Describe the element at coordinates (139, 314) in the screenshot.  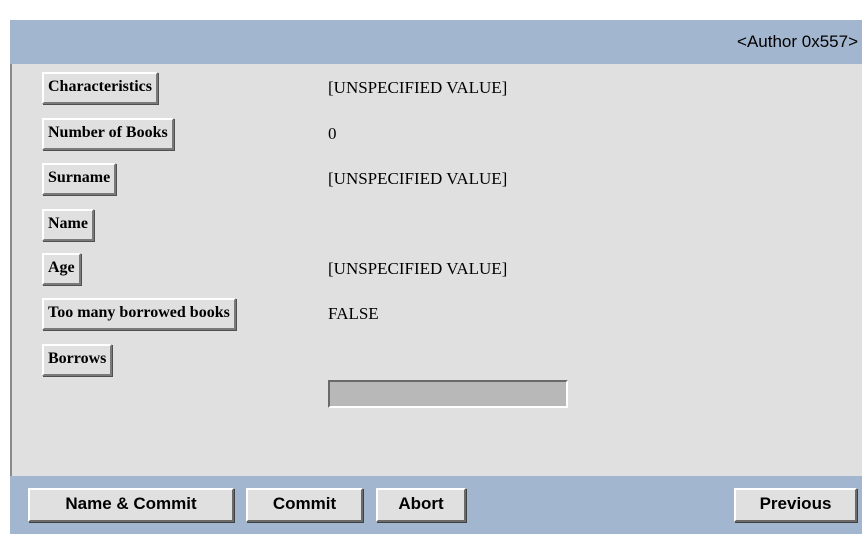
I see `too-many-borrowed-books-button: Too many borrowed books` at that location.